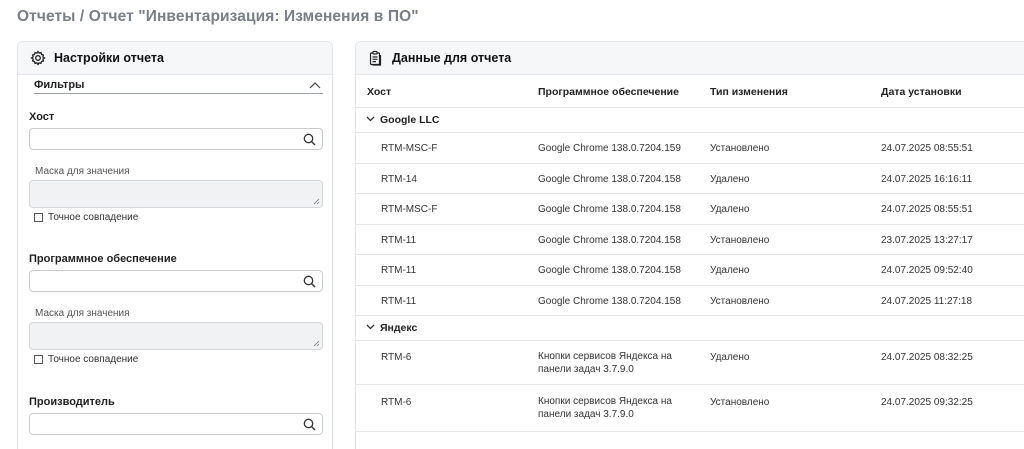  Describe the element at coordinates (927, 179) in the screenshot. I see `cell-install-date: 24.07.2025 16:16:11` at that location.